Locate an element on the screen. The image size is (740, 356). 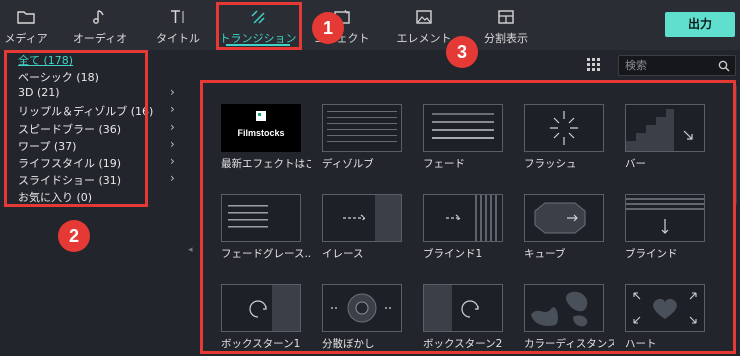
tab-media: メディア is located at coordinates (33, 25).